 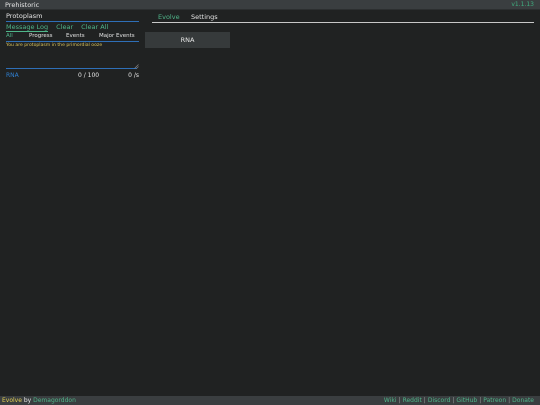 What do you see at coordinates (12, 75) in the screenshot?
I see `resource-name: RNA` at bounding box center [12, 75].